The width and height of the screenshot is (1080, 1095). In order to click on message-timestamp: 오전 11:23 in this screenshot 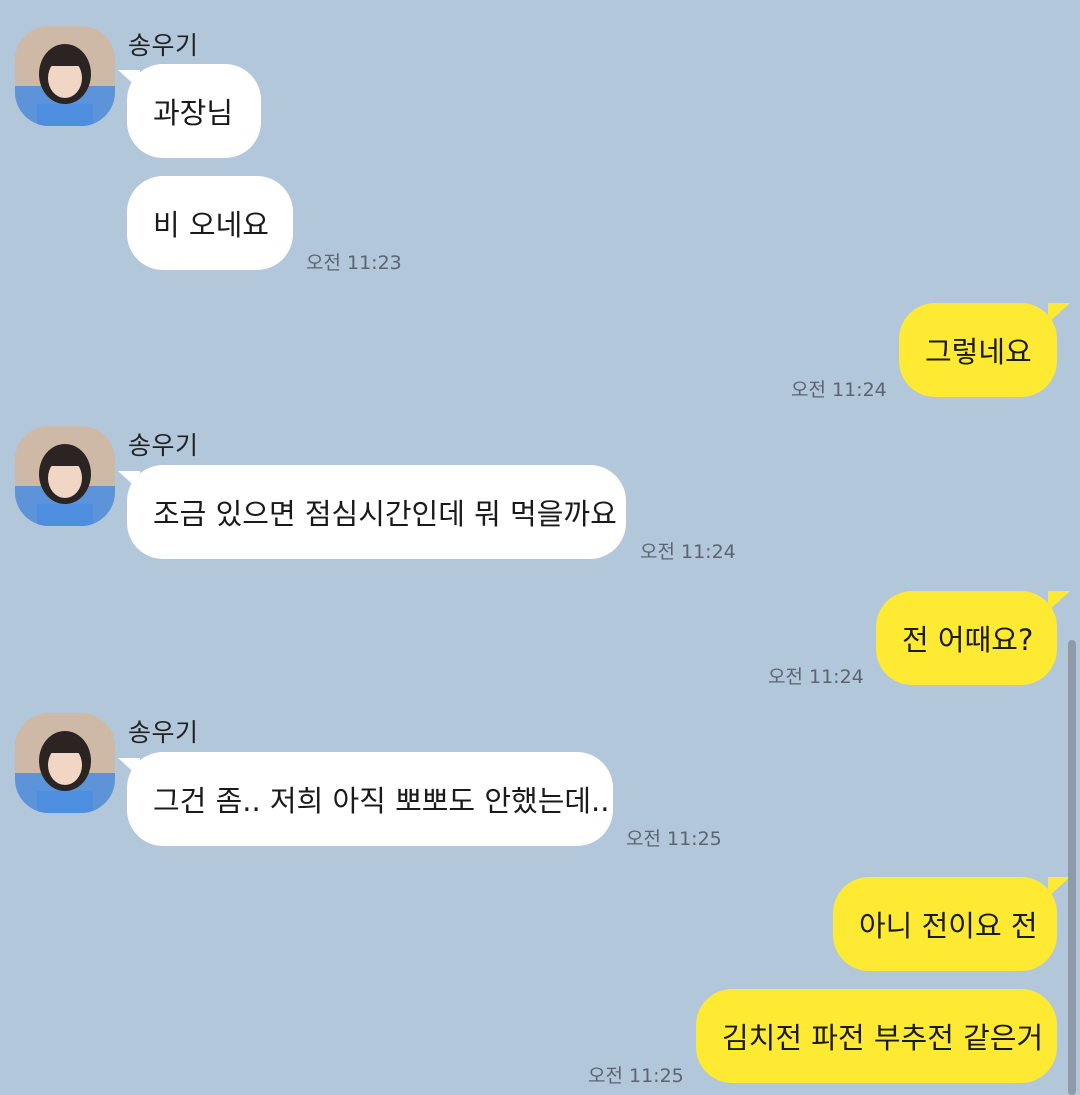, I will do `click(354, 263)`.